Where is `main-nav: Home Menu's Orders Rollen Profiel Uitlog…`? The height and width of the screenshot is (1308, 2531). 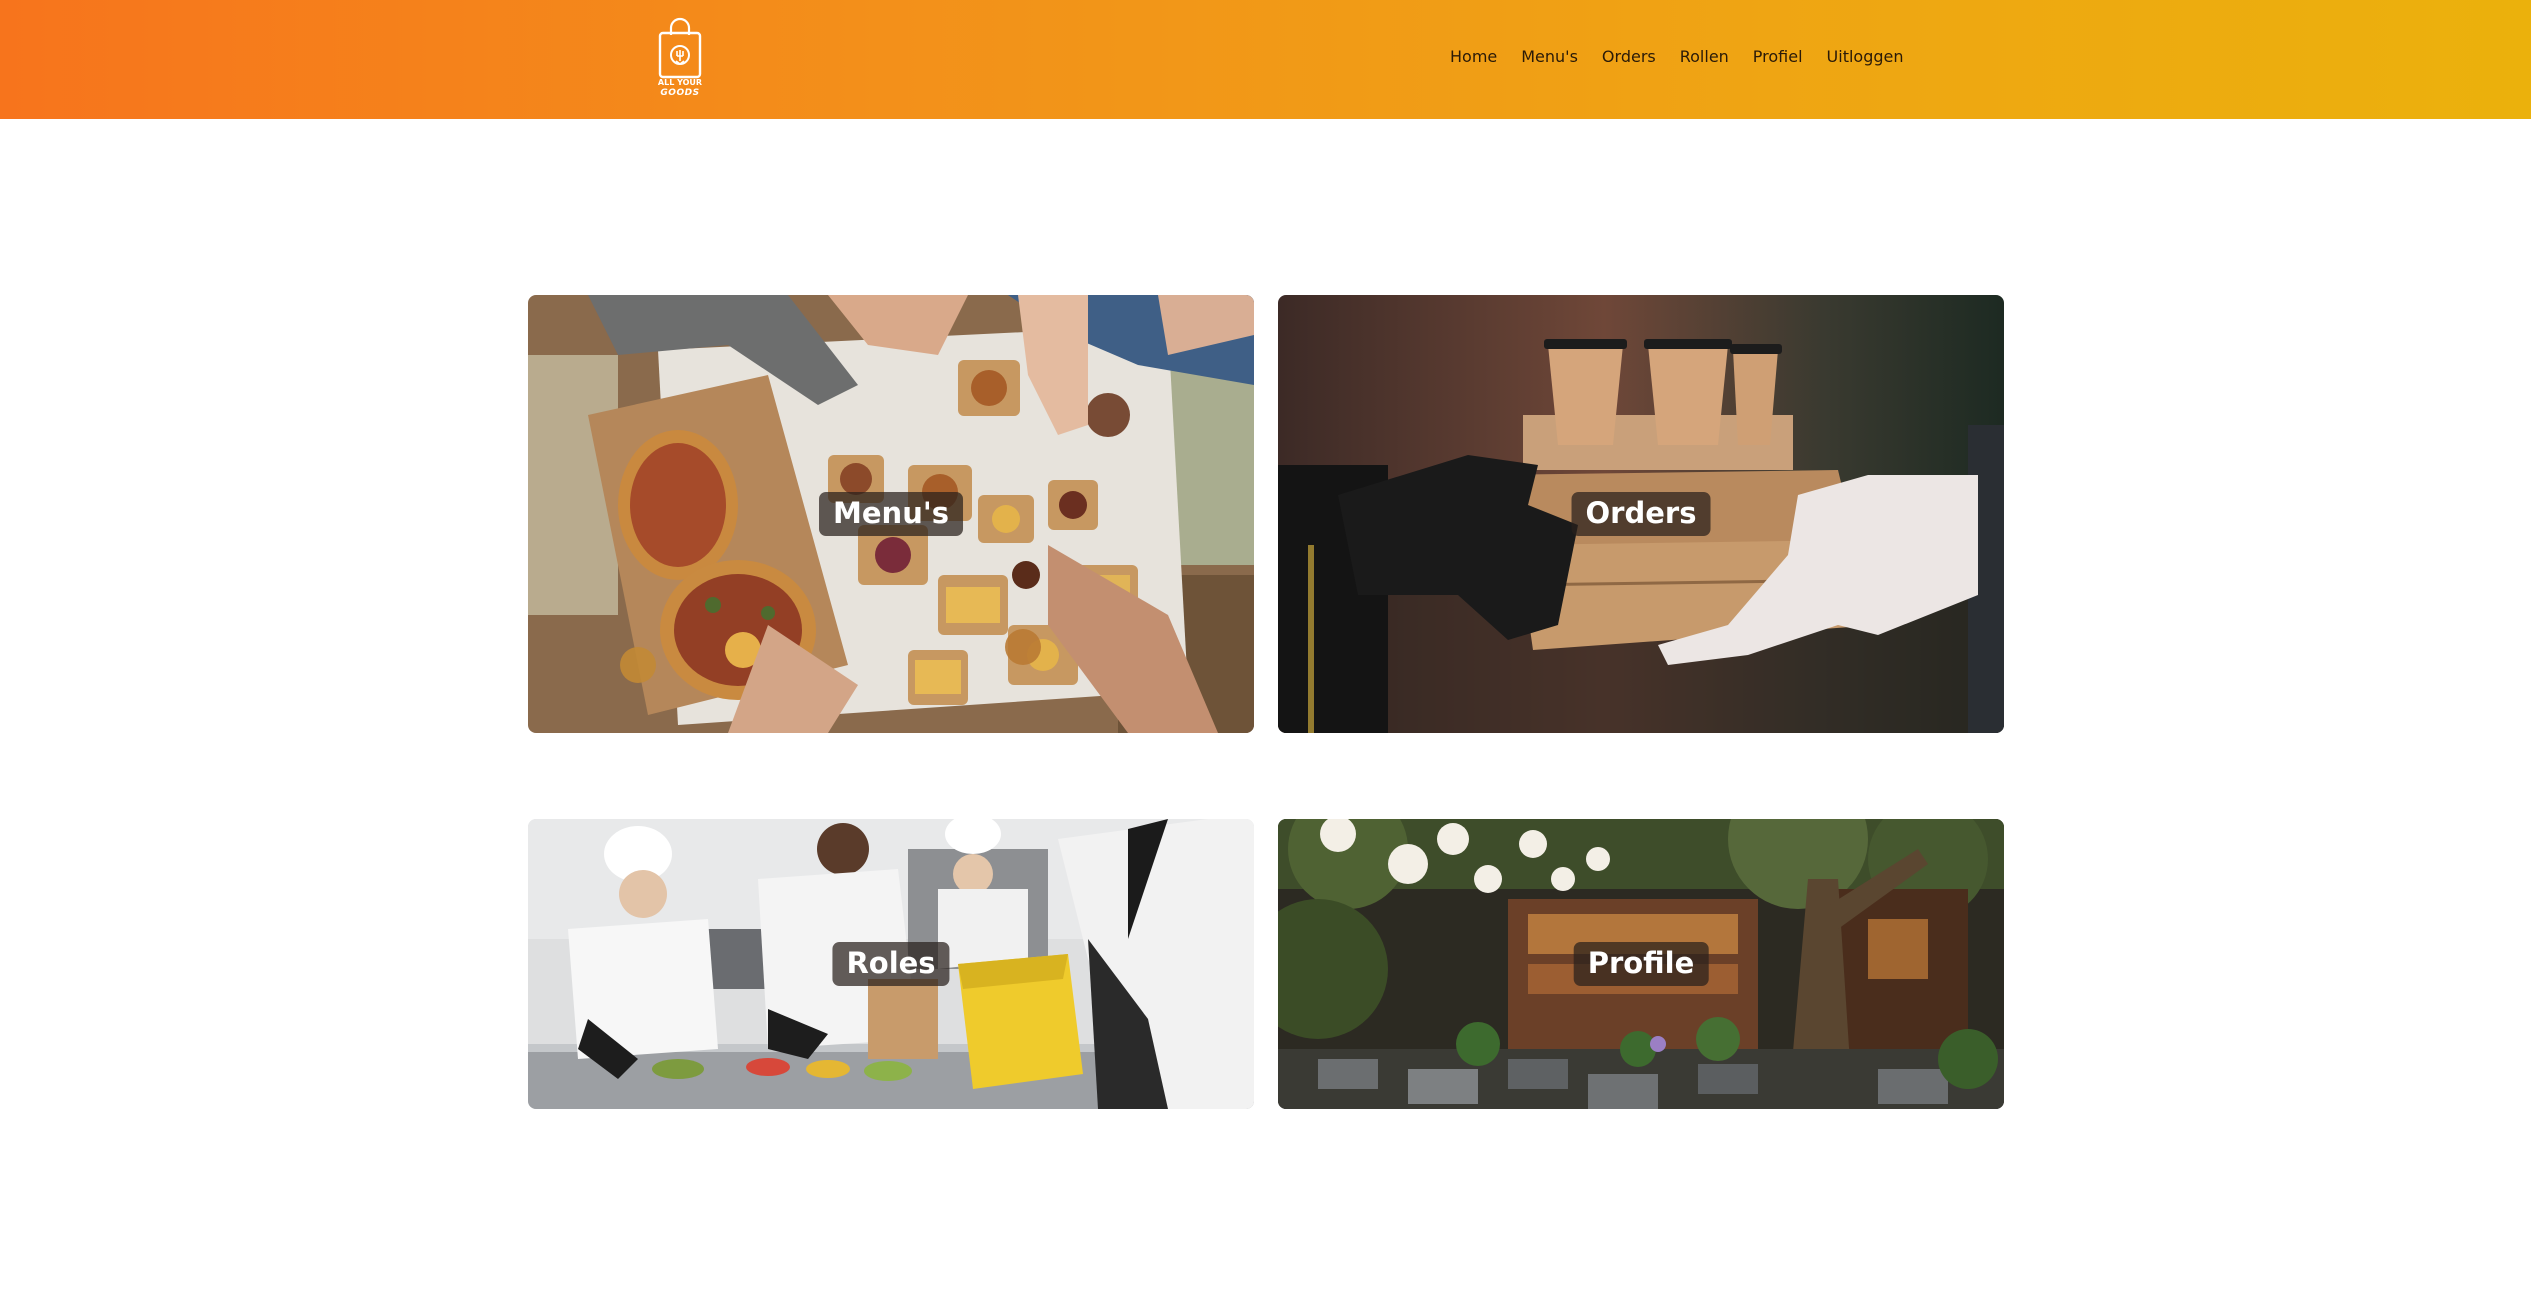 main-nav: Home Menu's Orders Rollen Profiel Uitlog… is located at coordinates (1689, 56).